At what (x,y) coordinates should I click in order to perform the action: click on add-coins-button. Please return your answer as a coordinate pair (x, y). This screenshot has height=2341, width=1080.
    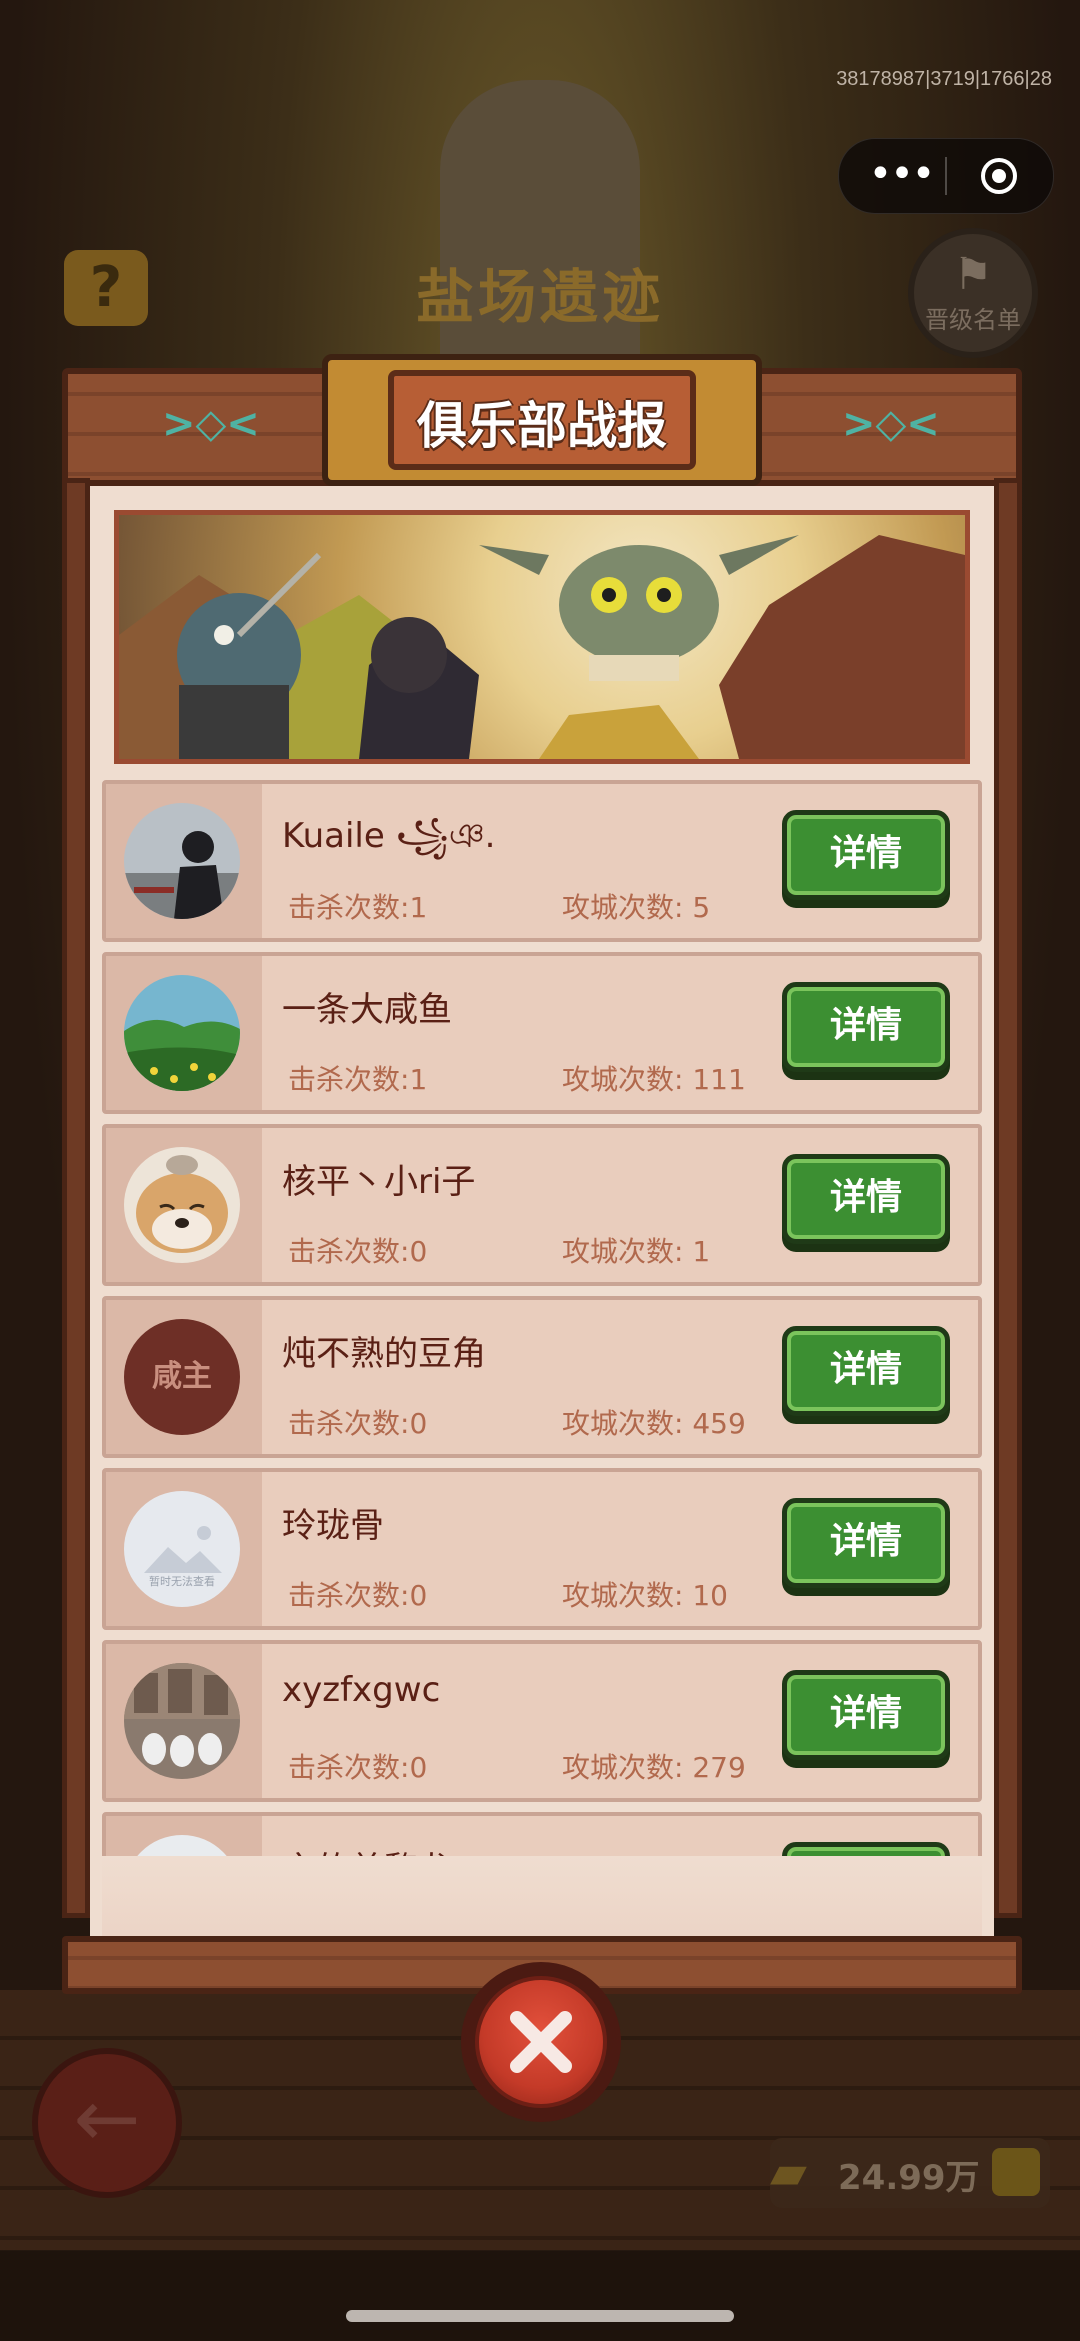
    Looking at the image, I should click on (1016, 2172).